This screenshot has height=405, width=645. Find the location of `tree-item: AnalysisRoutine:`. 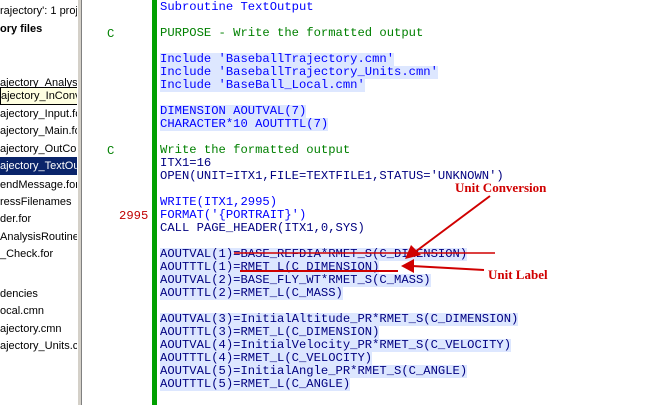

tree-item: AnalysisRoutine: is located at coordinates (38, 237).